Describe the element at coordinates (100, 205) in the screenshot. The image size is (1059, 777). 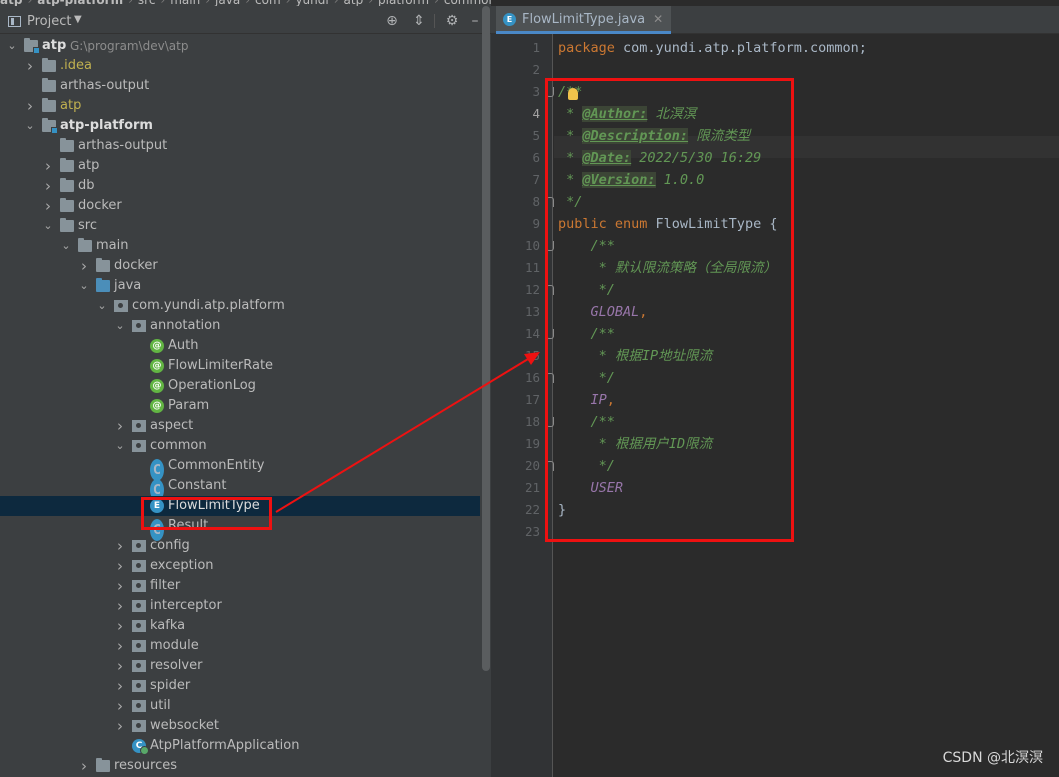
I see `tree-item-label: docker` at that location.